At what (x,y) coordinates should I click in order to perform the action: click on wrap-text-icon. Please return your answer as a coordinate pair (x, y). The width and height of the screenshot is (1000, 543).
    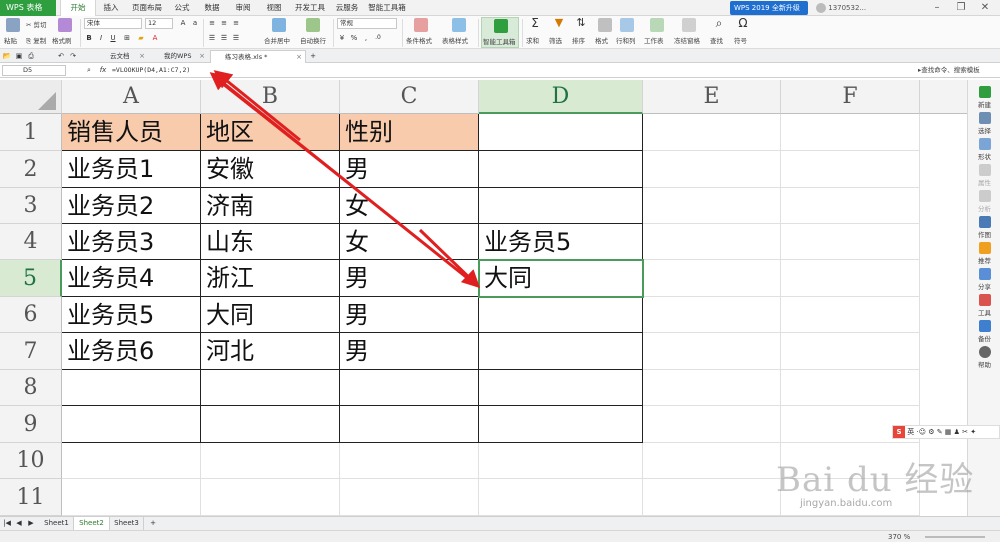
    Looking at the image, I should click on (313, 25).